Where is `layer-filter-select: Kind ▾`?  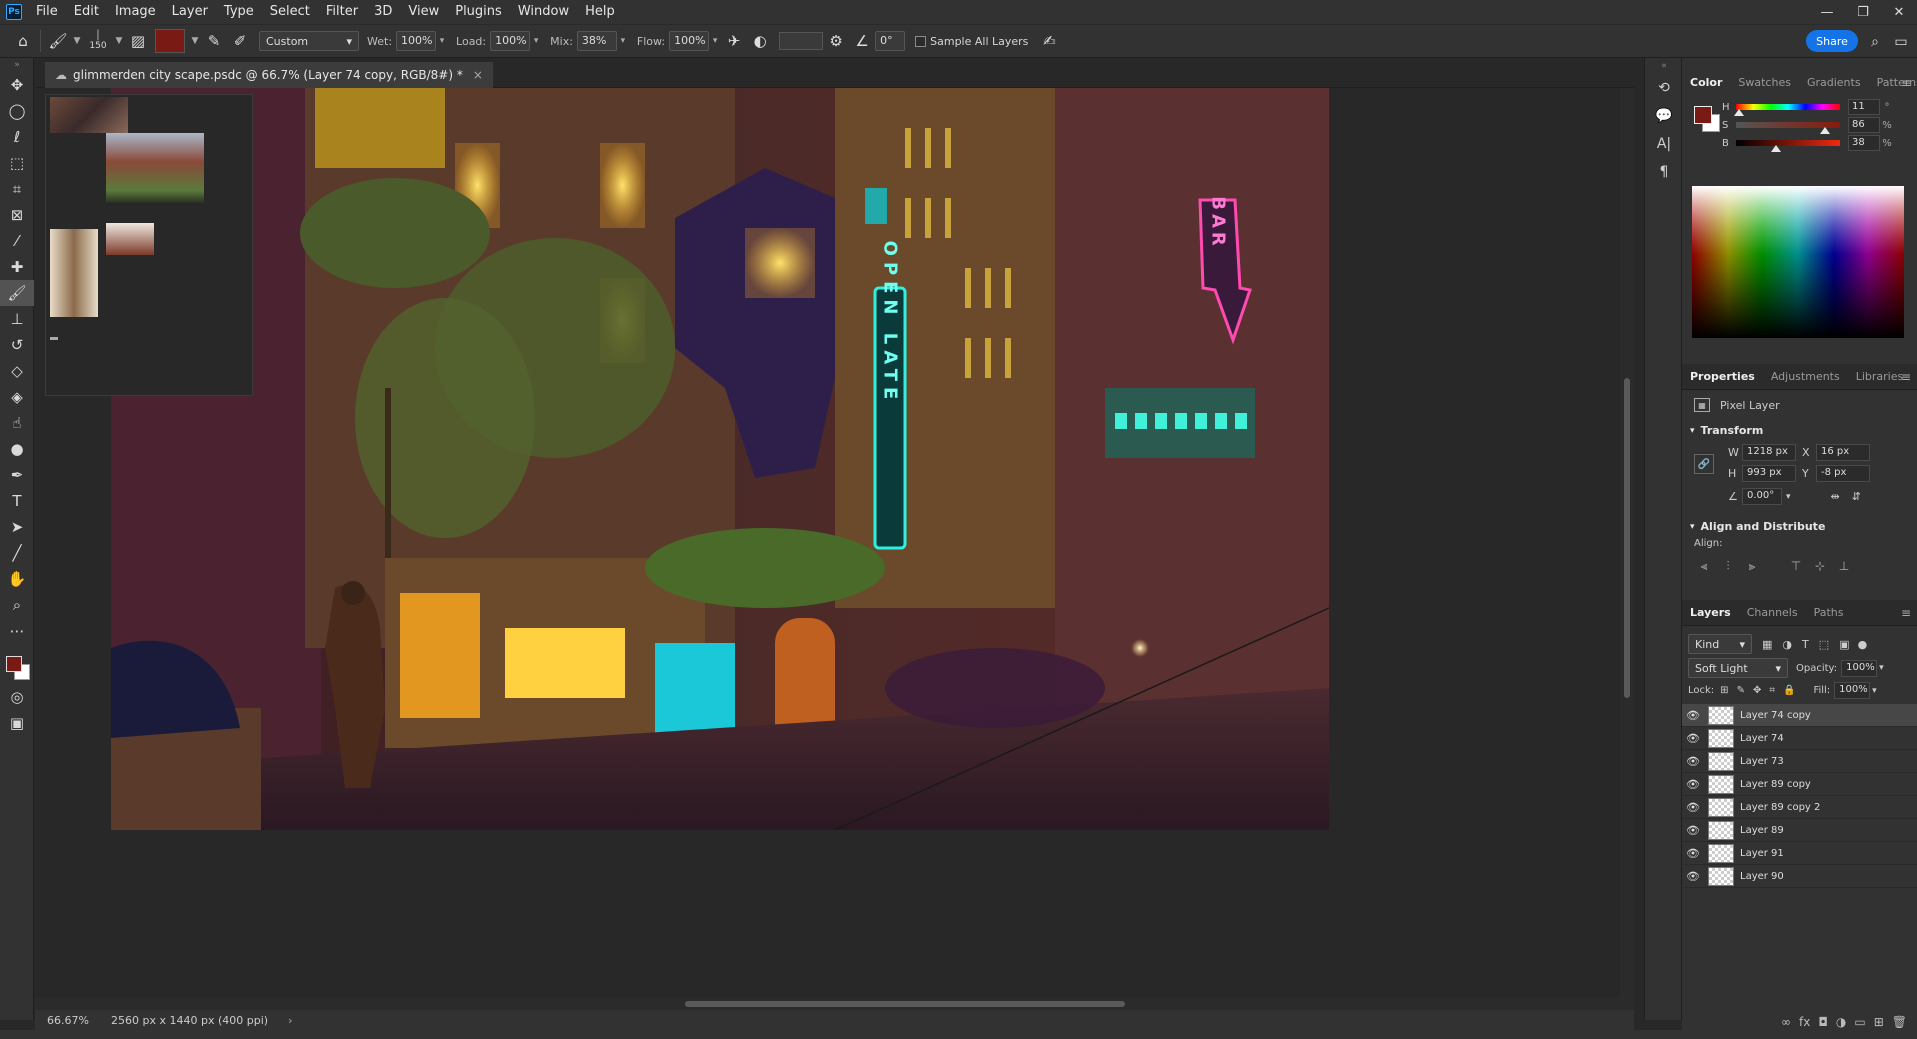
layer-filter-select: Kind ▾ is located at coordinates (1720, 644).